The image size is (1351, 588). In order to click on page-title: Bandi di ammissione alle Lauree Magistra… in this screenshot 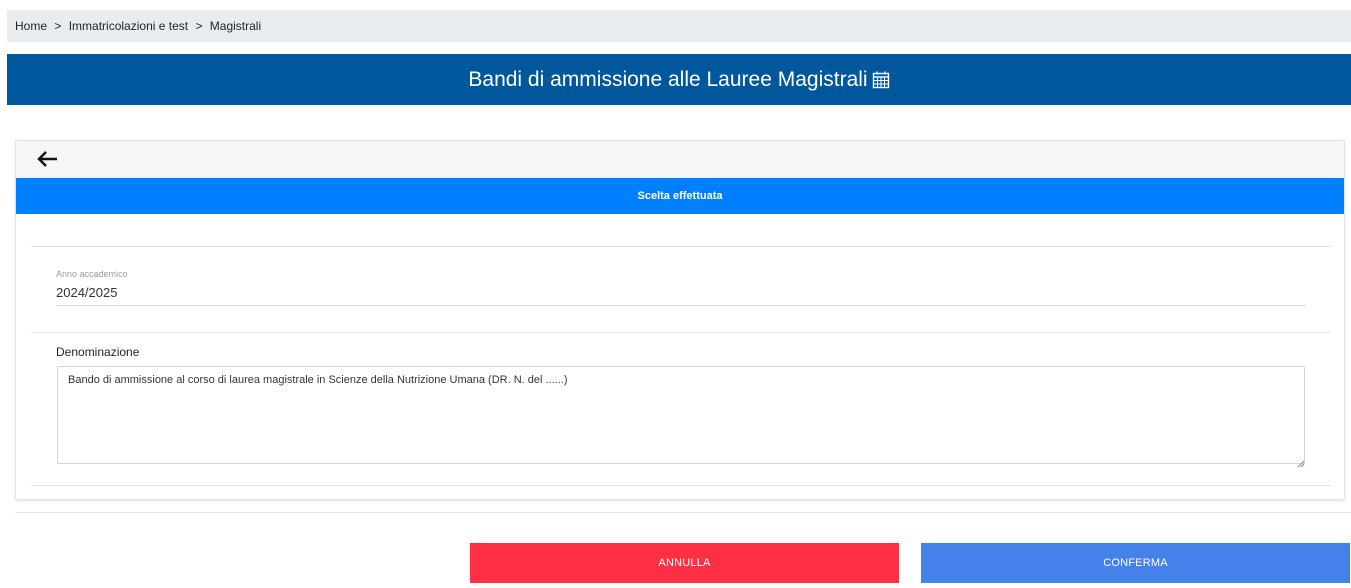, I will do `click(668, 79)`.